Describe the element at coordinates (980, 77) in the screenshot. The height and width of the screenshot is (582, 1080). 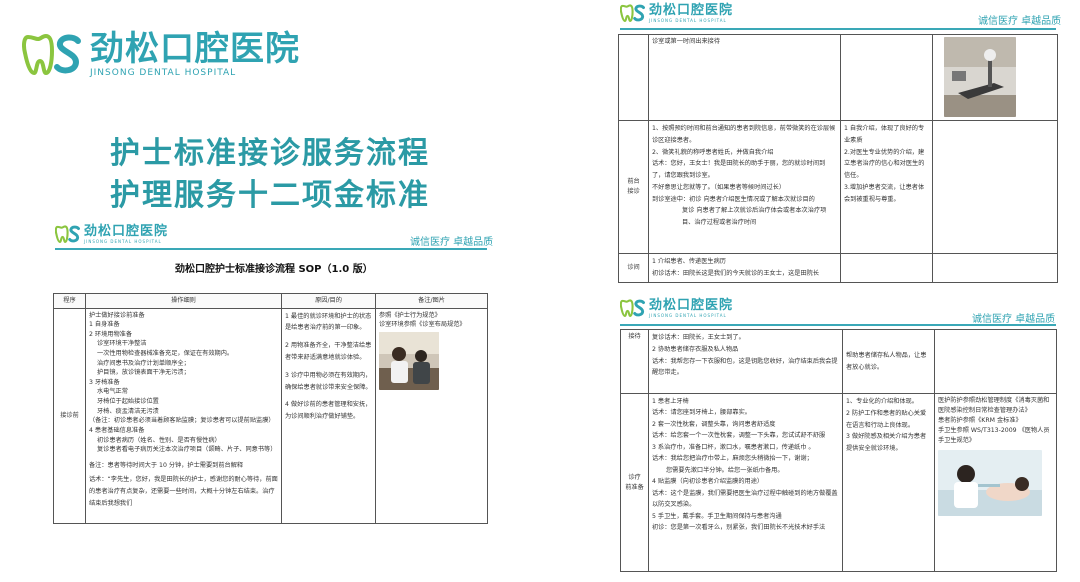
I see `dental-chair-photo` at that location.